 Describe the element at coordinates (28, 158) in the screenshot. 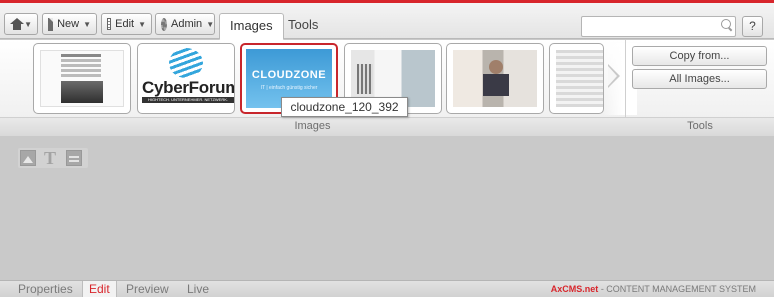

I see `insert-image-icon` at that location.